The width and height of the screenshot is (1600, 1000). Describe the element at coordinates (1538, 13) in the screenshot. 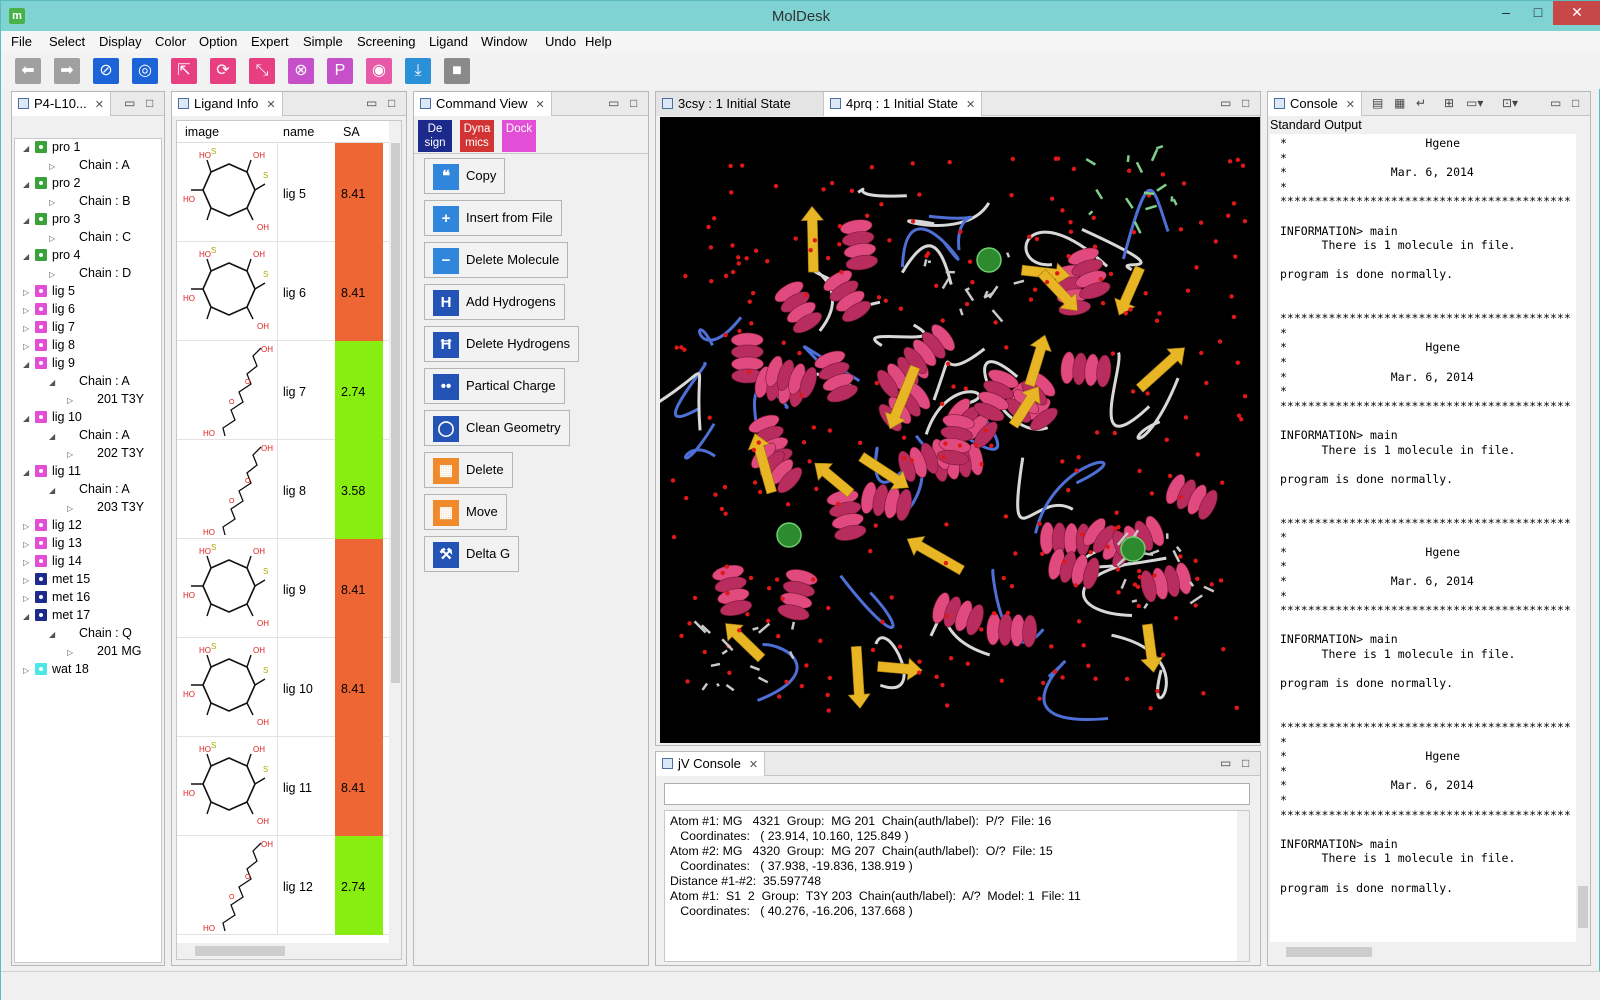

I see `maximize-button: □` at that location.